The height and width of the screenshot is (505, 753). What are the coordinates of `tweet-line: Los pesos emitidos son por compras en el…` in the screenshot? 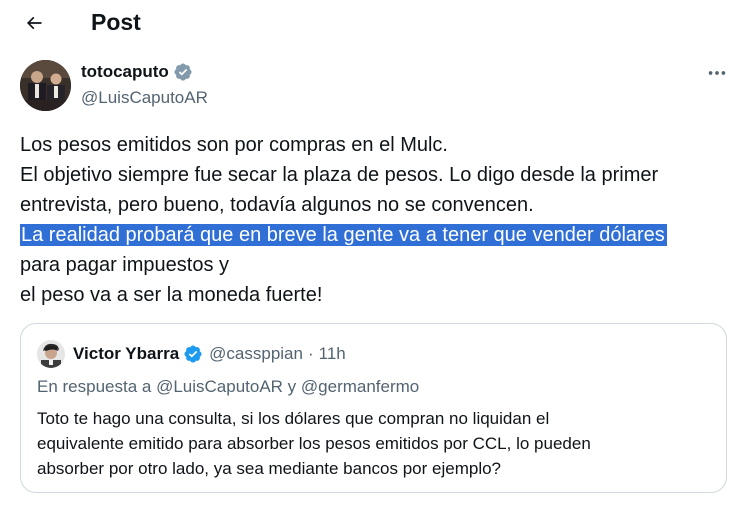 It's located at (234, 145).